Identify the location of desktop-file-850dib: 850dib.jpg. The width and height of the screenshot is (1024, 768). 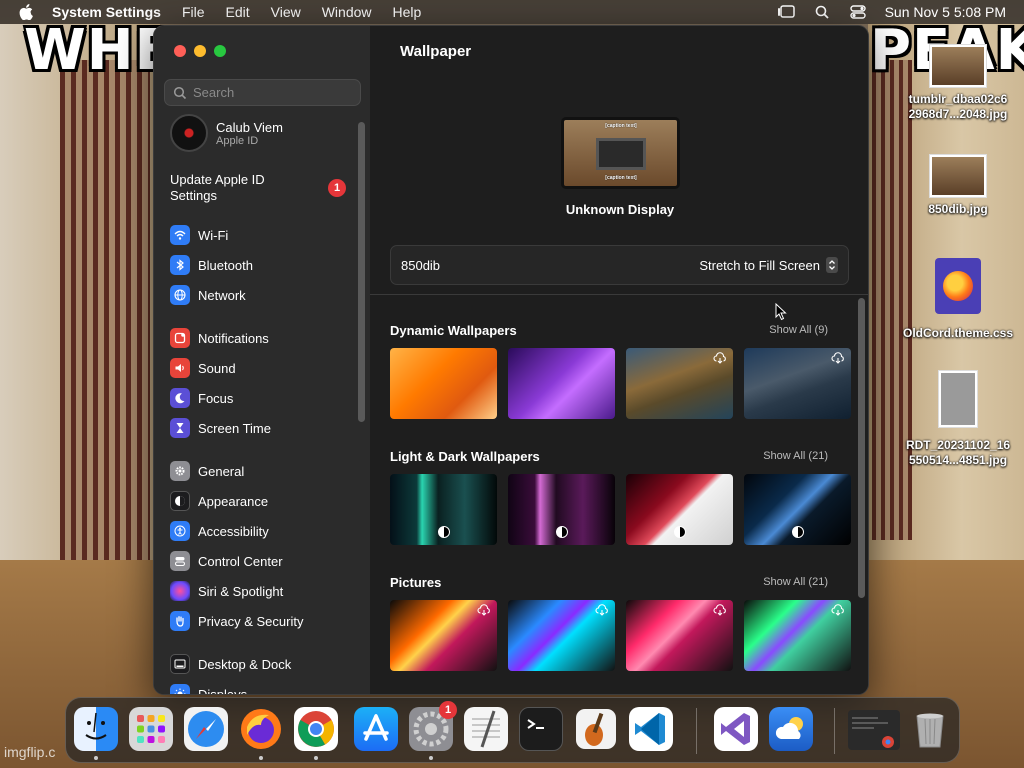
(958, 185).